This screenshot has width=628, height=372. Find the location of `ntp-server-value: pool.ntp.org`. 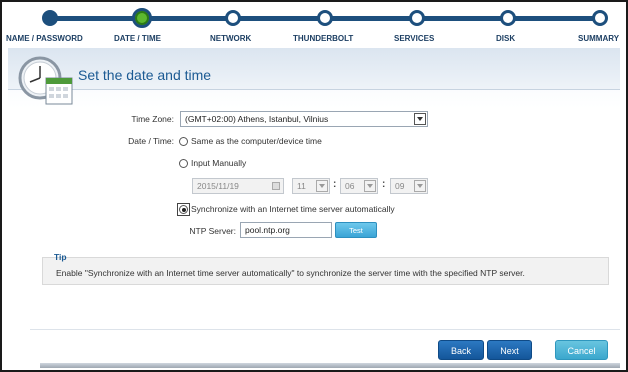

ntp-server-value: pool.ntp.org is located at coordinates (267, 230).